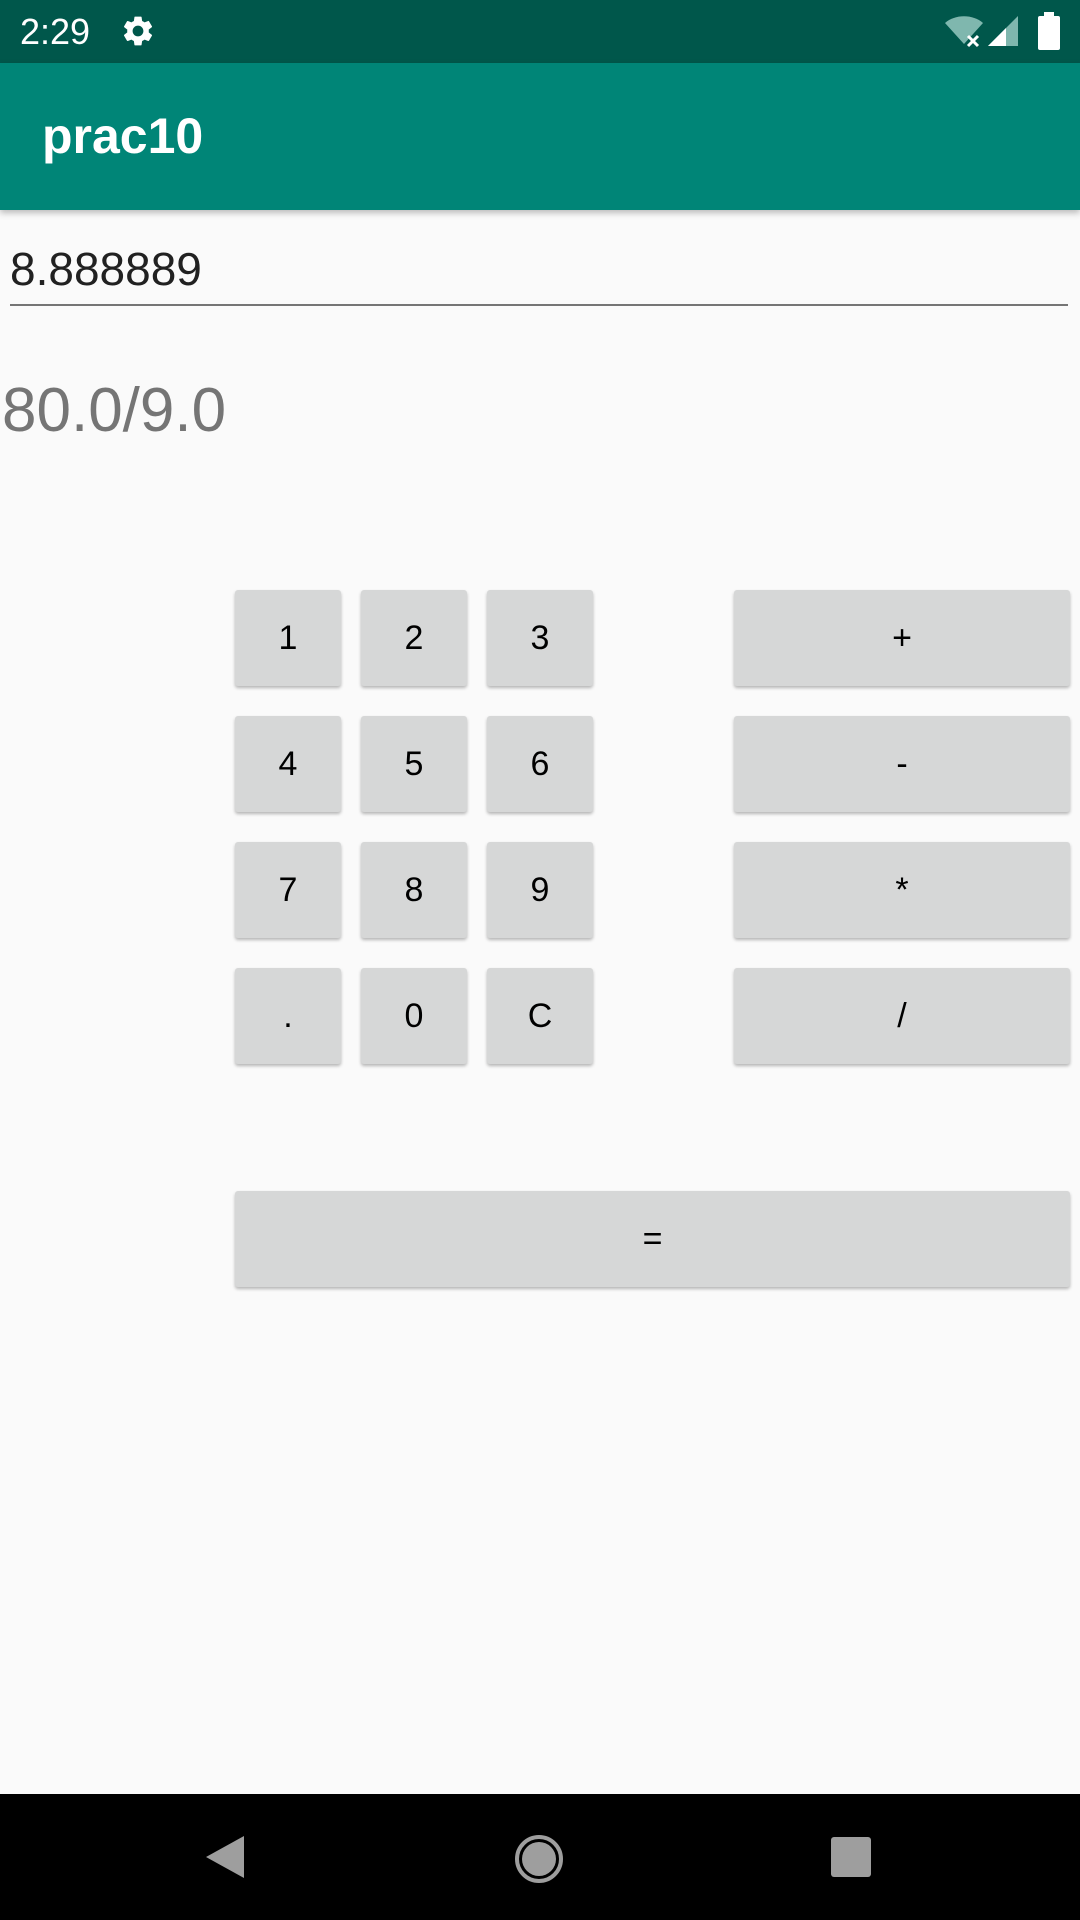 The width and height of the screenshot is (1080, 1920). Describe the element at coordinates (964, 32) in the screenshot. I see `wifi-icon` at that location.